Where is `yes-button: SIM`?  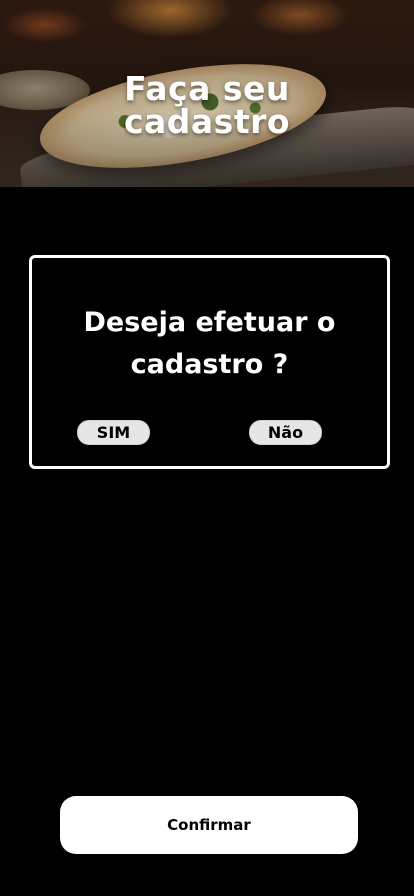
yes-button: SIM is located at coordinates (113, 432).